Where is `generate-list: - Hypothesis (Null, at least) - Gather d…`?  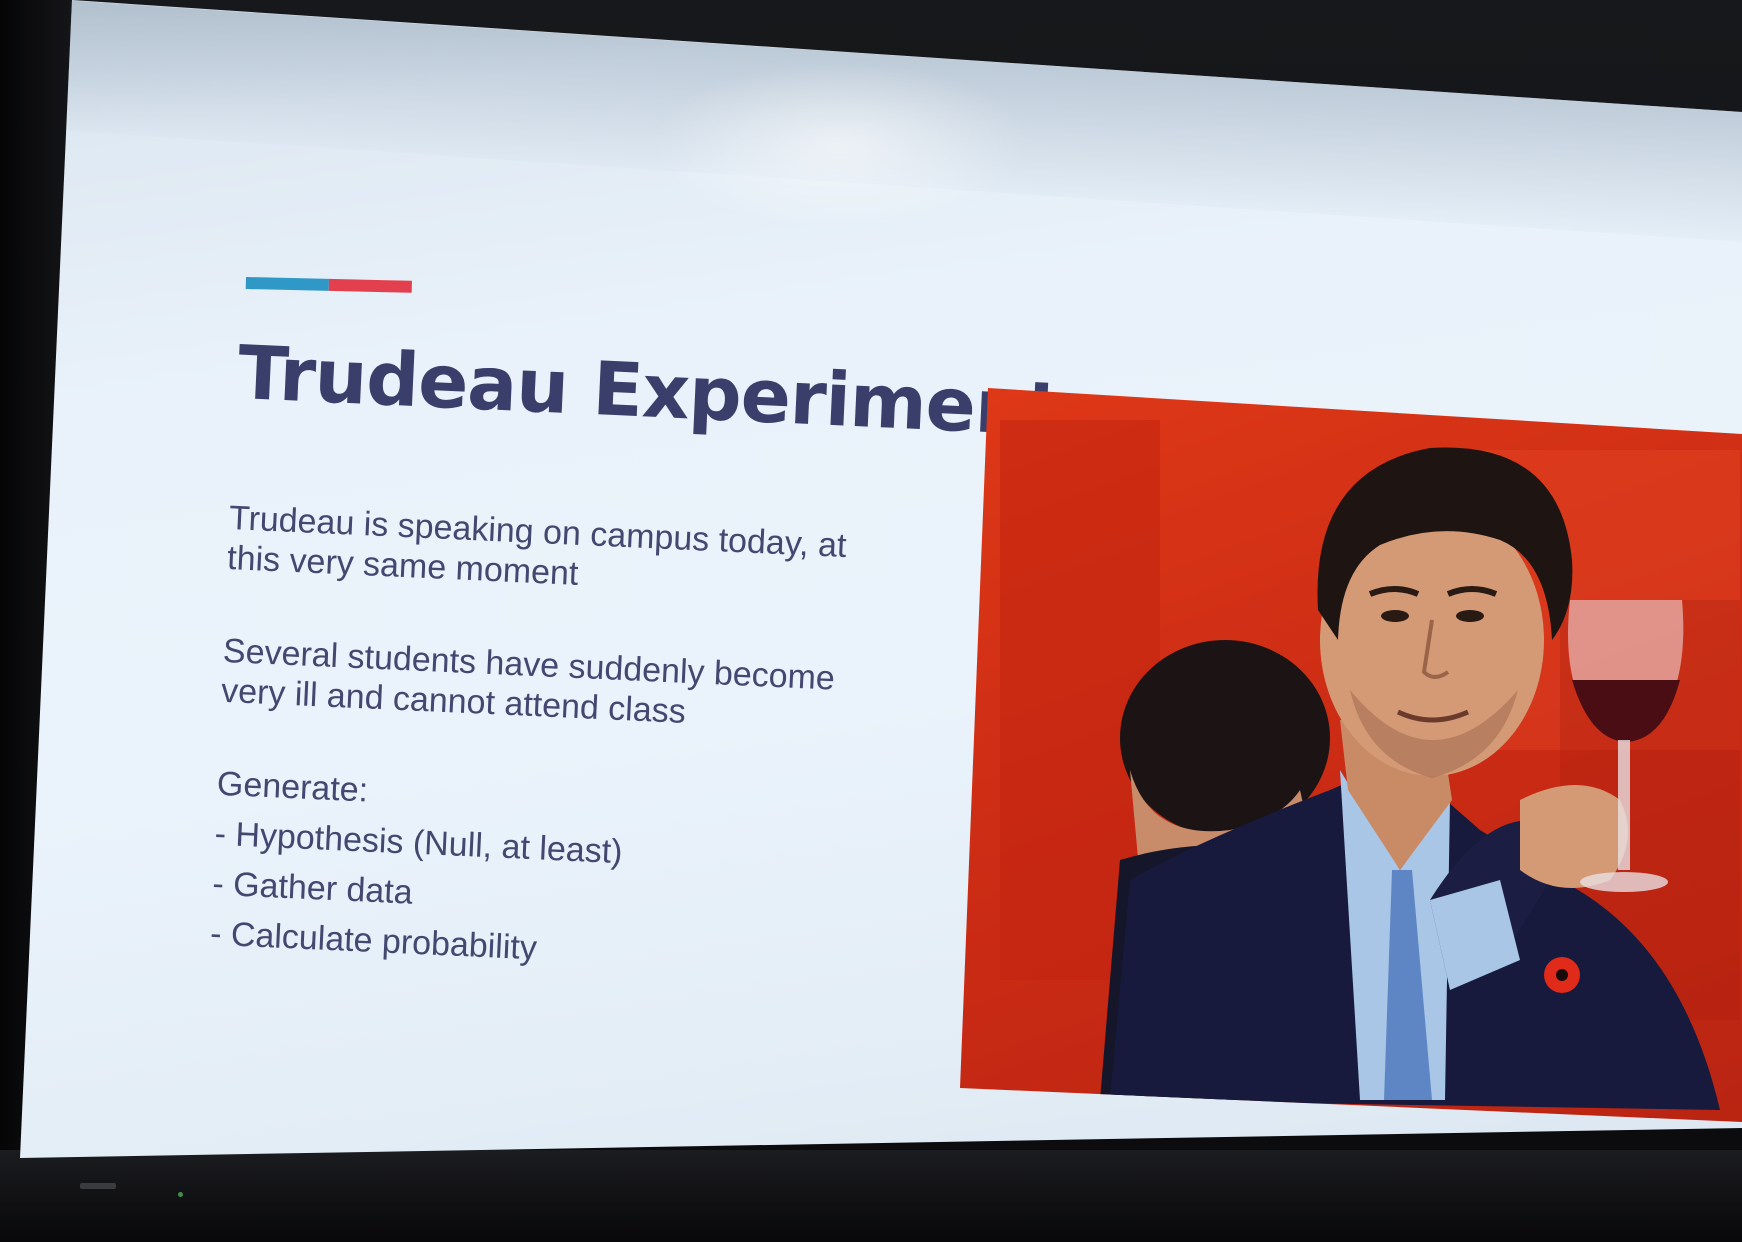 generate-list: - Hypothesis (Null, at least) - Gather d… is located at coordinates (532, 898).